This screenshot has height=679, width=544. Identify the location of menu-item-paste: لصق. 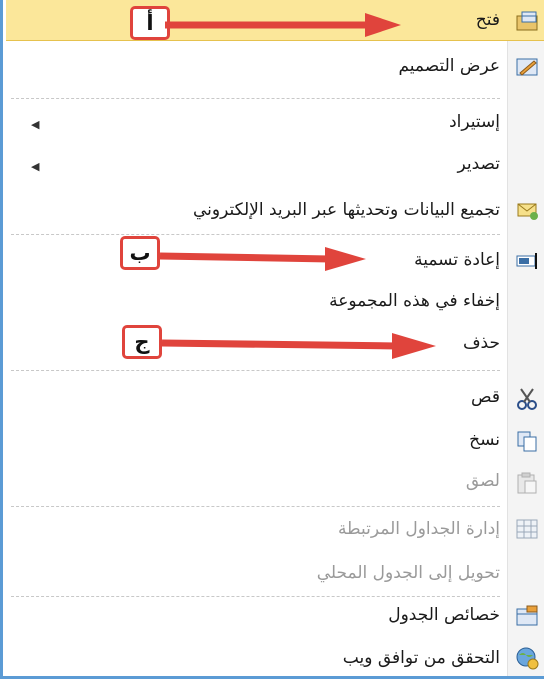
(483, 481).